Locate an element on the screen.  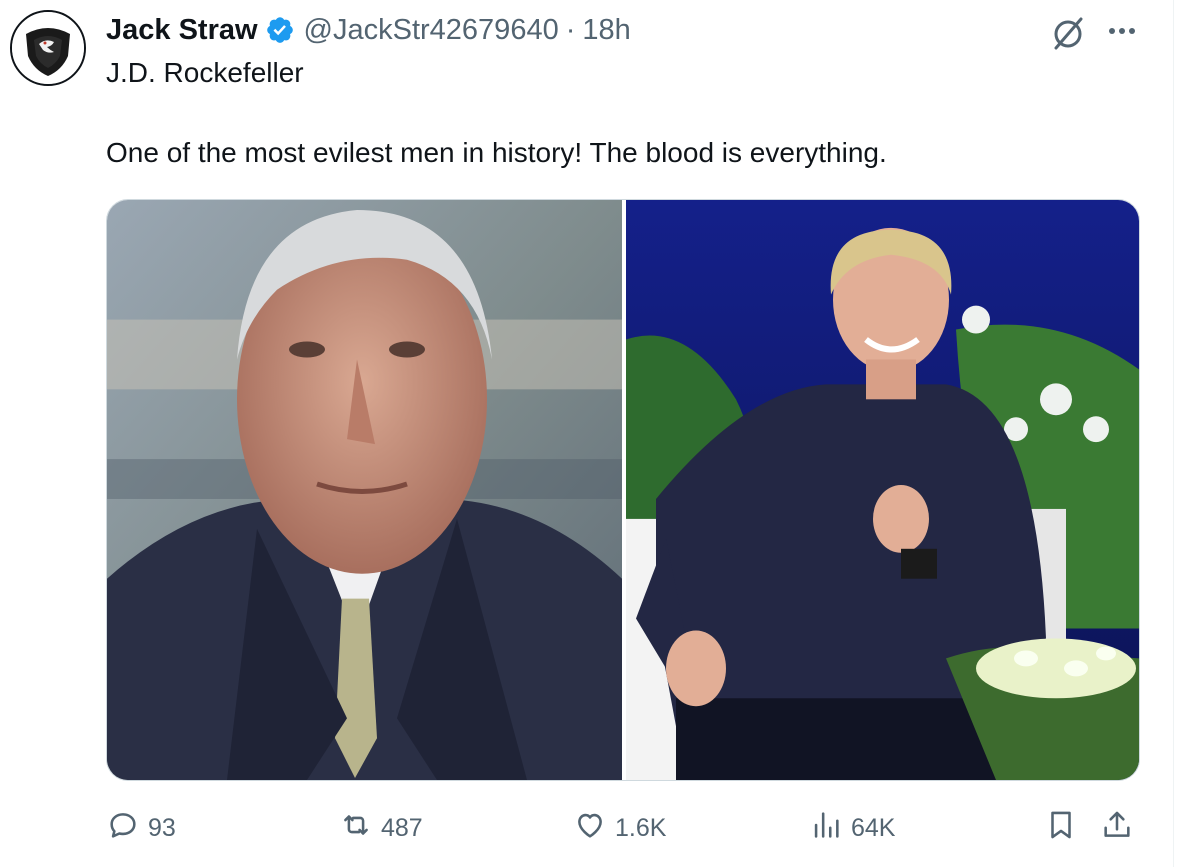
tweet-actions: 93 487 1.6K 64K is located at coordinates (623, 828).